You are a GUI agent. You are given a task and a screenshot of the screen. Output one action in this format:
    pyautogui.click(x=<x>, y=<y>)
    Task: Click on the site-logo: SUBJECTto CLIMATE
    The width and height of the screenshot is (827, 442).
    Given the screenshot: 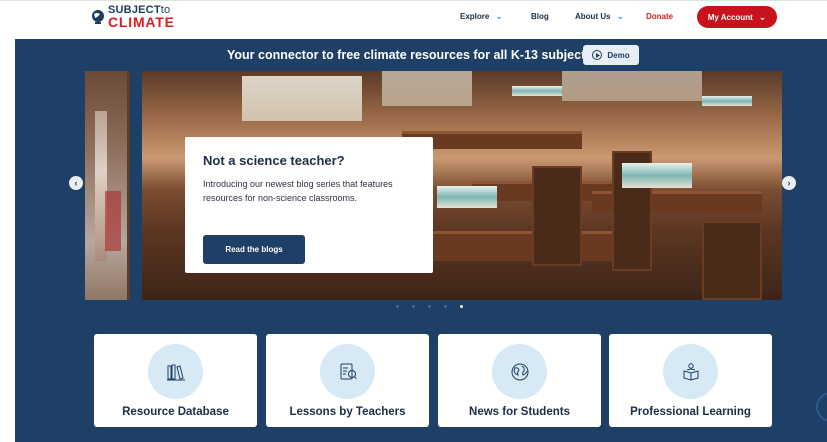 What is the action you would take?
    pyautogui.click(x=132, y=17)
    